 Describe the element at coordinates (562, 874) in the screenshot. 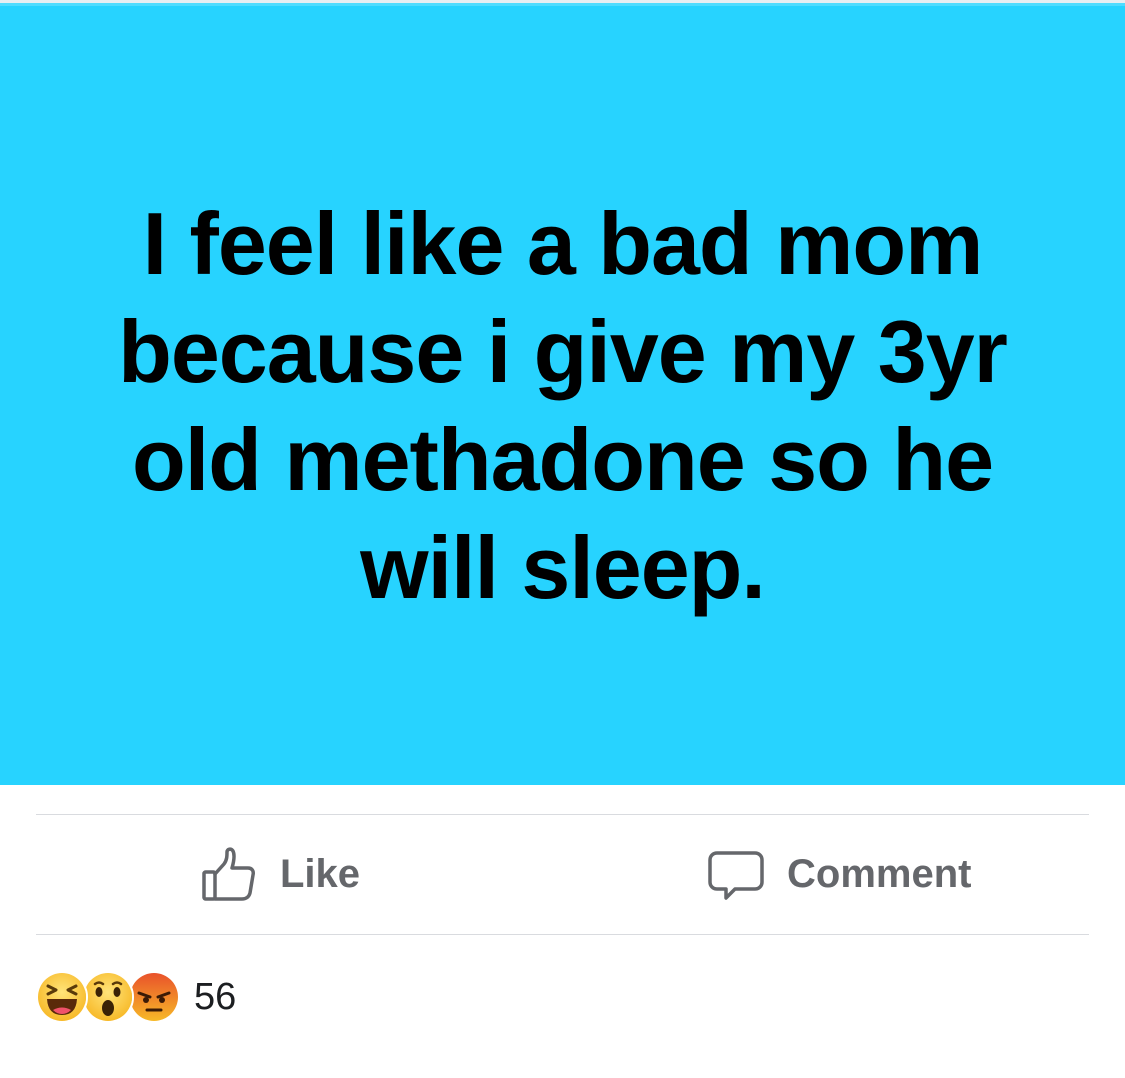

I see `action-bar: Like Comment` at that location.